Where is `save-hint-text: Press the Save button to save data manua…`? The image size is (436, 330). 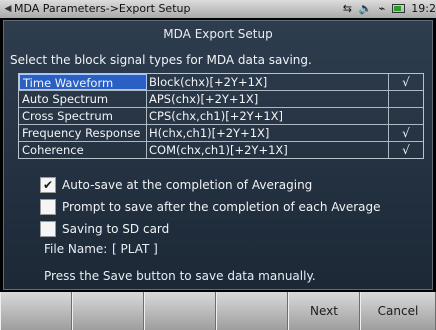
save-hint-text: Press the Save button to save data manua… is located at coordinates (180, 276).